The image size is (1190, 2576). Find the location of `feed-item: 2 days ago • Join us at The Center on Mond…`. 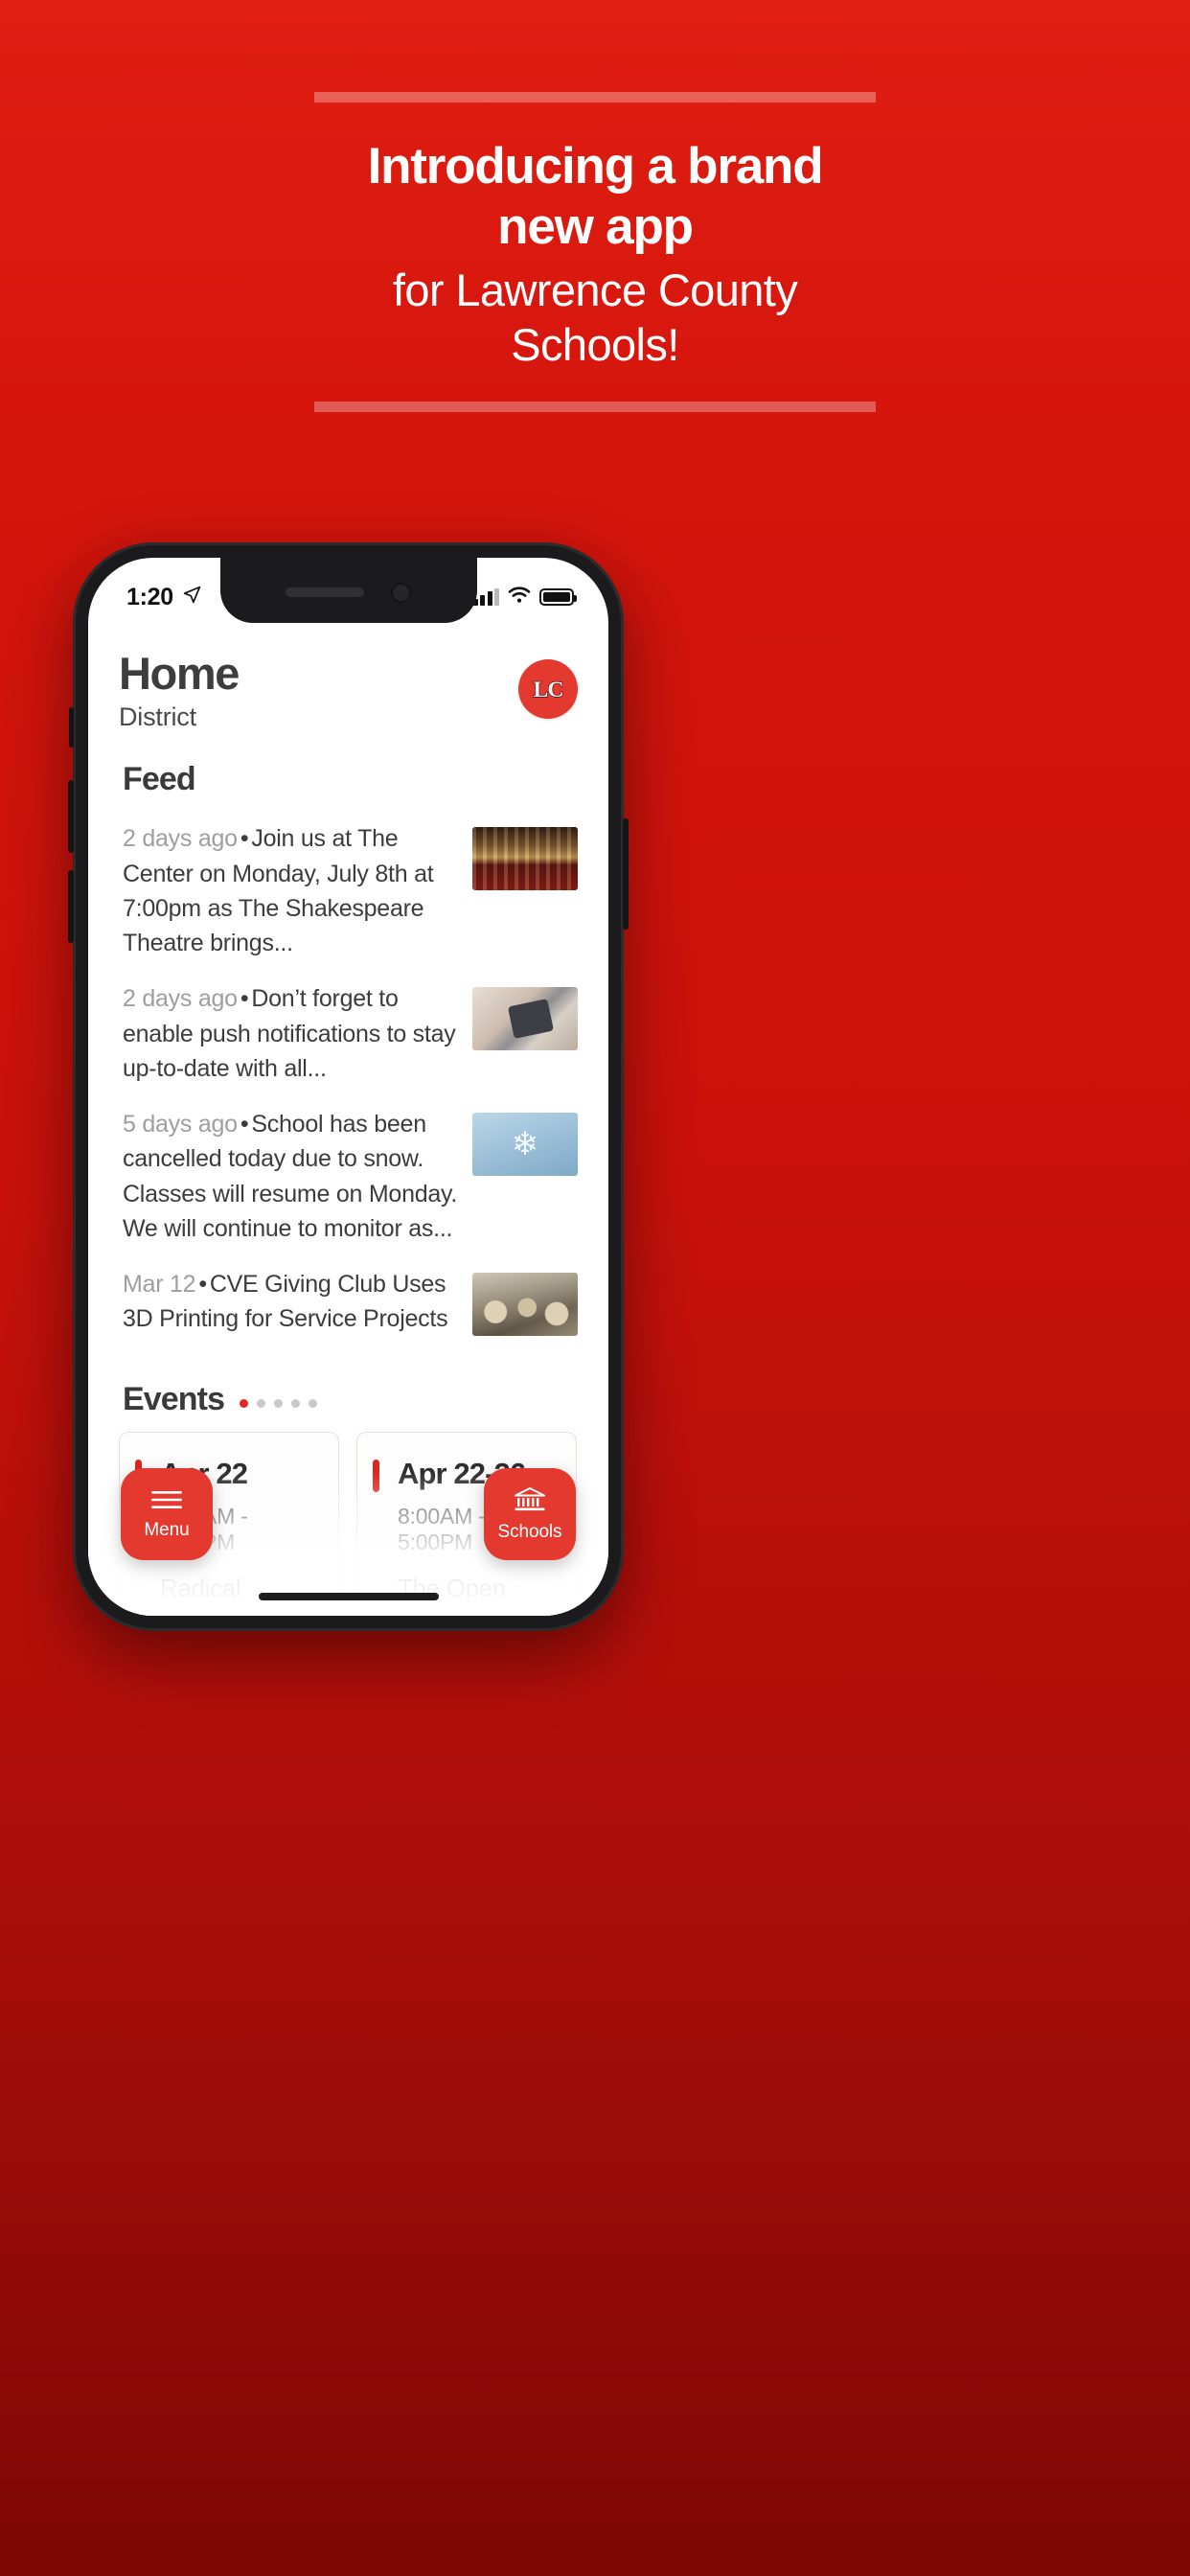

feed-item: 2 days ago • Join us at The Center on Mond… is located at coordinates (349, 892).